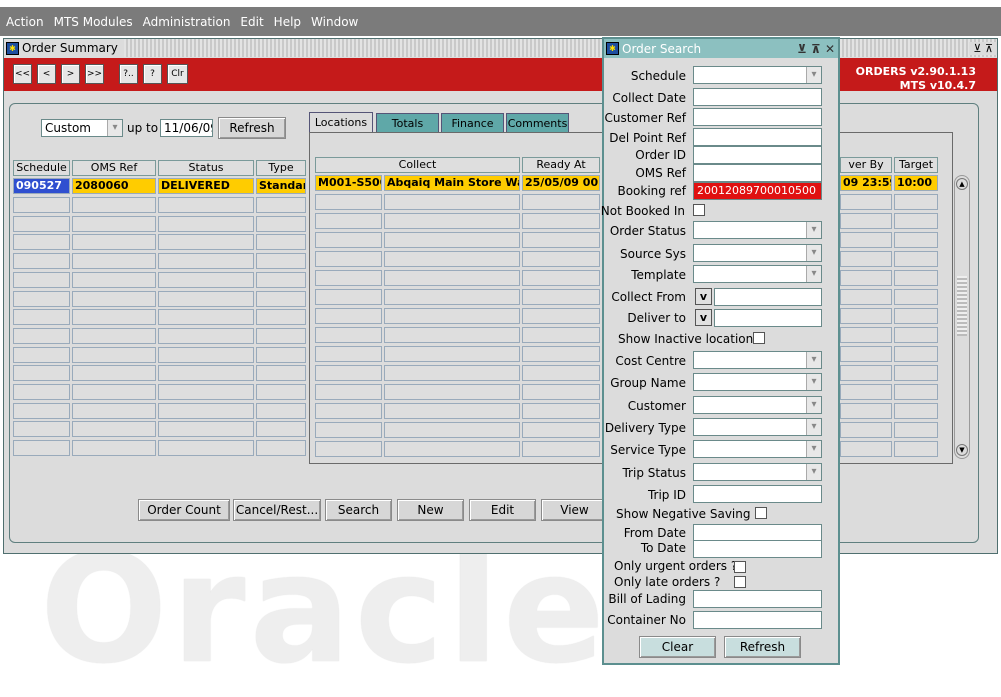 Image resolution: width=1001 pixels, height=697 pixels. I want to click on trip-status-select, so click(757, 472).